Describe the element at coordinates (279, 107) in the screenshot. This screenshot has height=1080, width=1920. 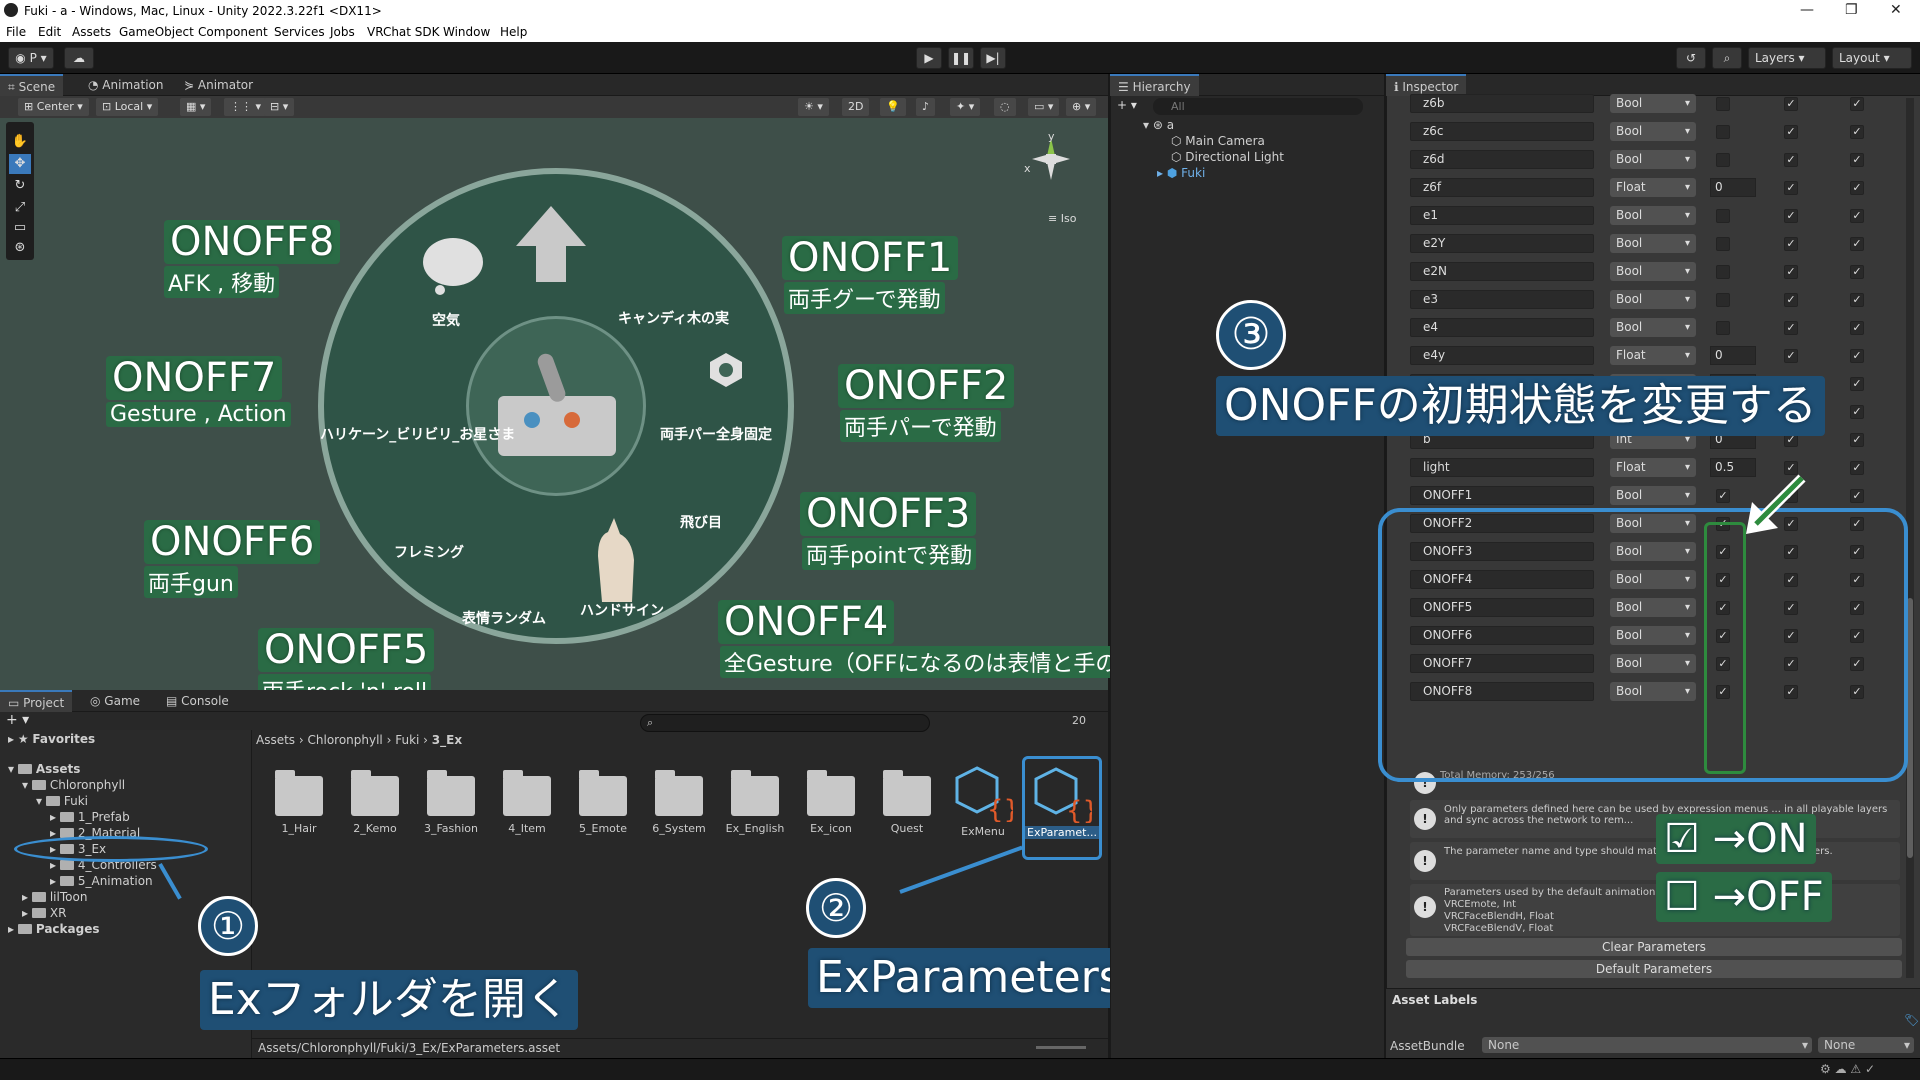
I see `increment-snap-button: ⊟ ▾` at that location.